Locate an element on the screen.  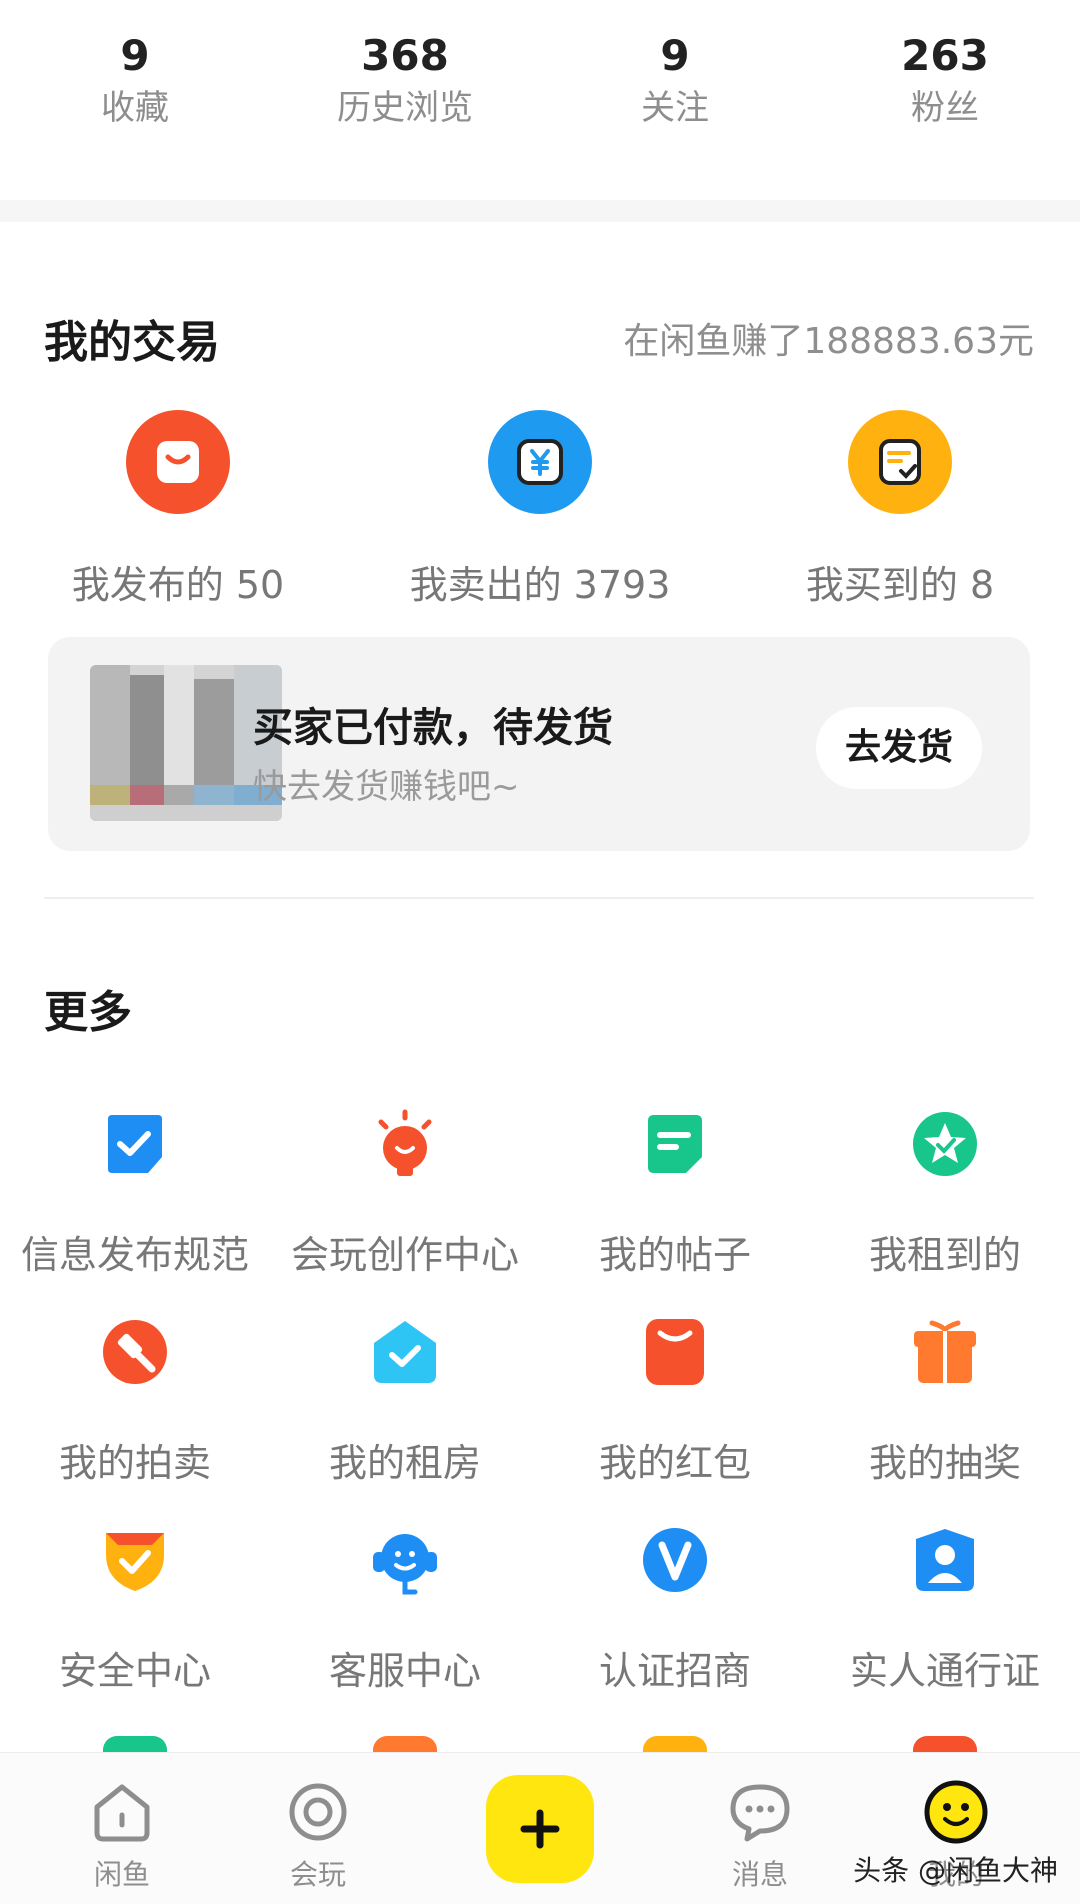
stat-history: 368 历史浏览 is located at coordinates (405, 90).